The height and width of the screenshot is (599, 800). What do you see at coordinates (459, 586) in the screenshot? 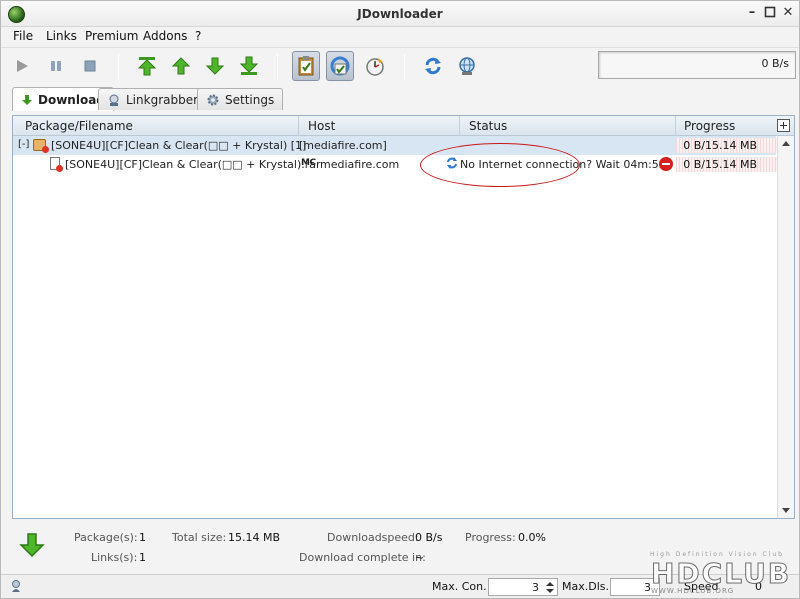
I see `max-con-label: Max. Con.` at bounding box center [459, 586].